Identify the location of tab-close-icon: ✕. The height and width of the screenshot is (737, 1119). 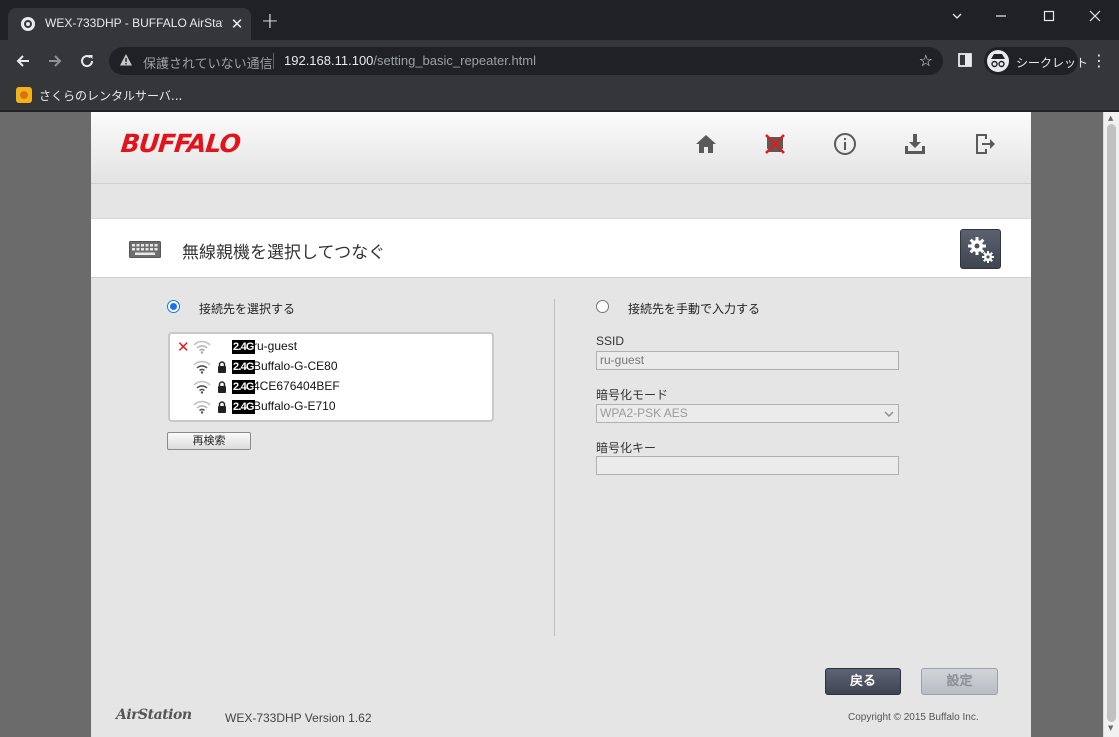
(237, 24).